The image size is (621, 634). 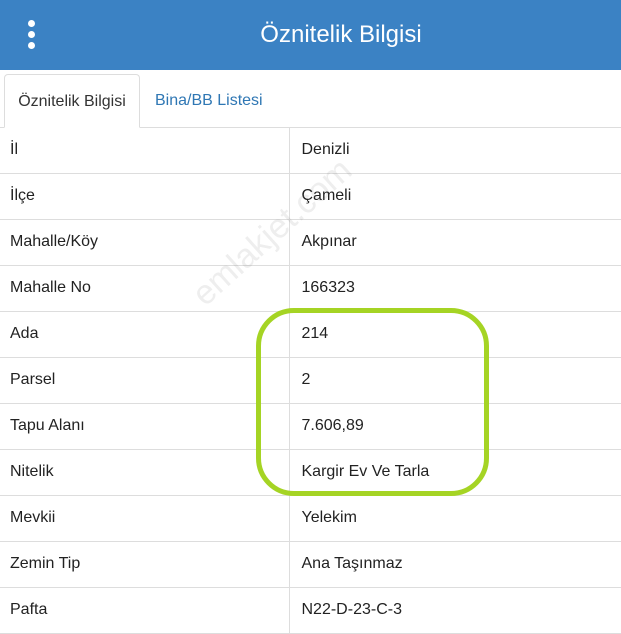 I want to click on row-value: Çameli, so click(x=455, y=196).